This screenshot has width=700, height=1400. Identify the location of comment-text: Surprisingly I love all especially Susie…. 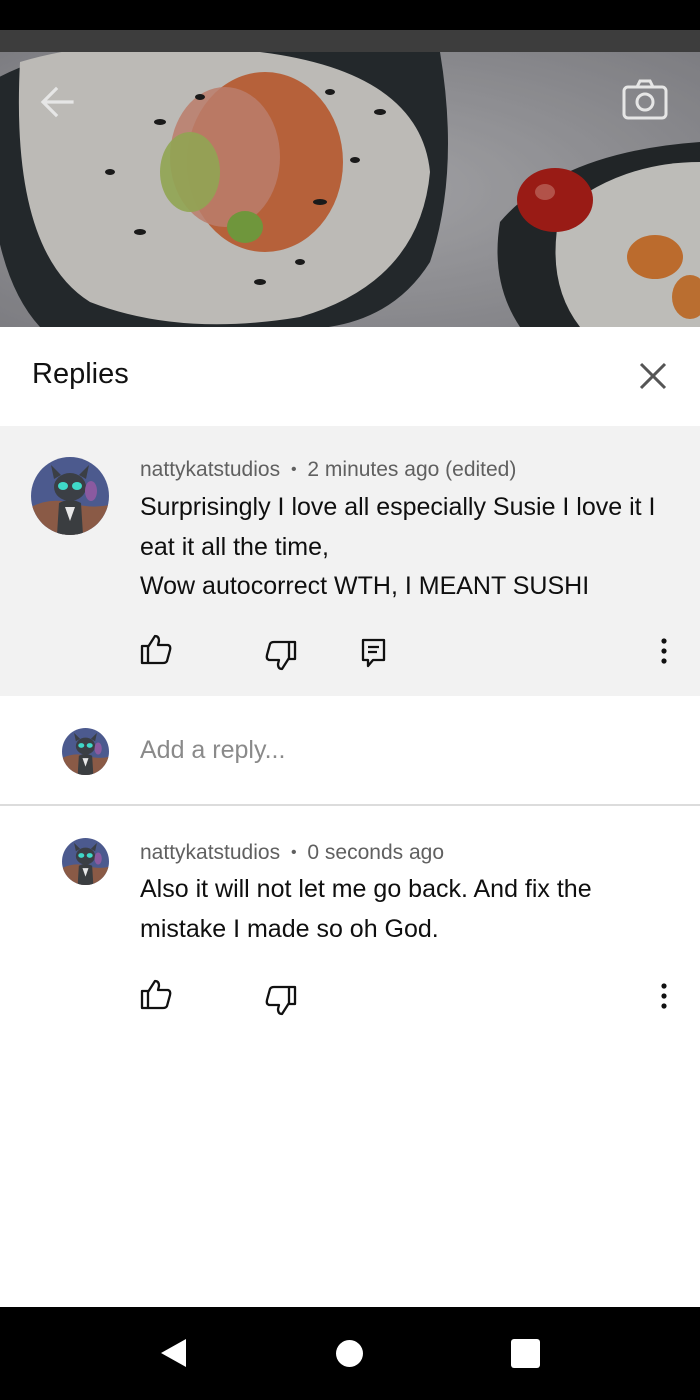
(398, 546).